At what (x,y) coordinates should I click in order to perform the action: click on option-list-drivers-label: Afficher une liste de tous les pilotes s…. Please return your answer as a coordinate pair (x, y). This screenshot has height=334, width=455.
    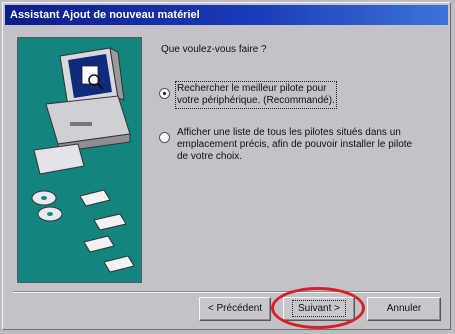
    Looking at the image, I should click on (295, 144).